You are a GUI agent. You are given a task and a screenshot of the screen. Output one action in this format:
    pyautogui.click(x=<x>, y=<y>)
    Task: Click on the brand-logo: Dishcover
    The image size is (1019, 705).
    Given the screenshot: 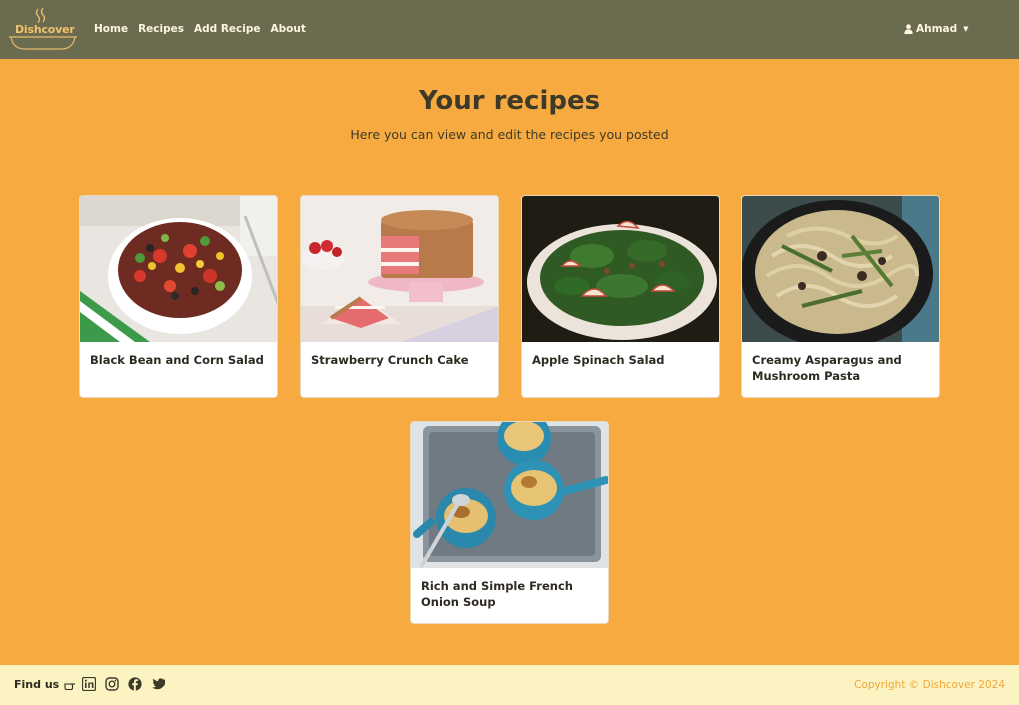 What is the action you would take?
    pyautogui.click(x=43, y=29)
    